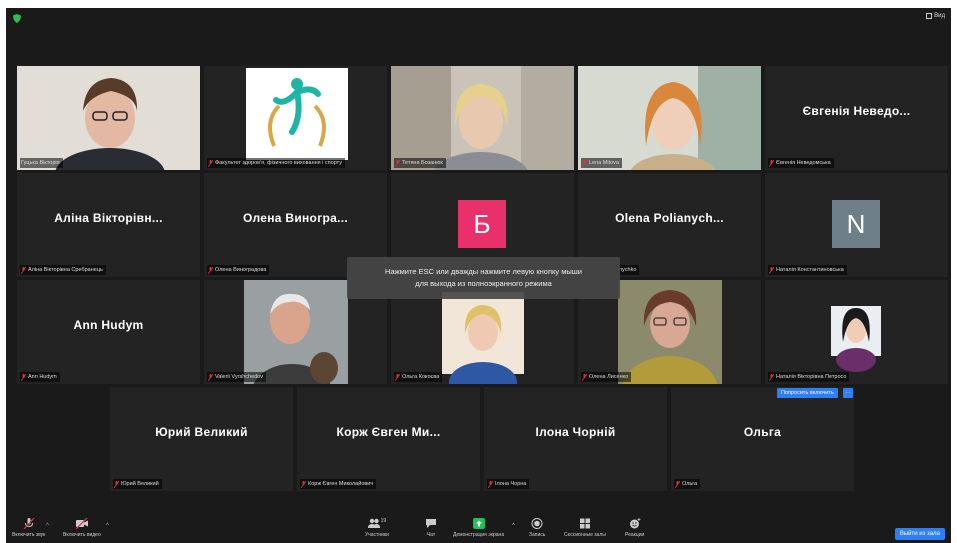 The image size is (957, 543). What do you see at coordinates (629, 270) in the screenshot?
I see `participant-caption: nychko` at bounding box center [629, 270].